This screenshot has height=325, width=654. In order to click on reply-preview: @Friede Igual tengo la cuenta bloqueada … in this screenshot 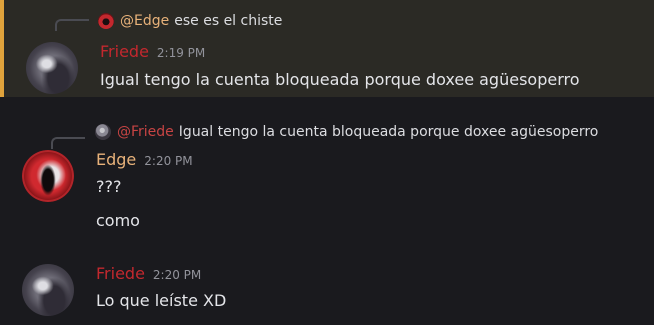, I will do `click(346, 132)`.